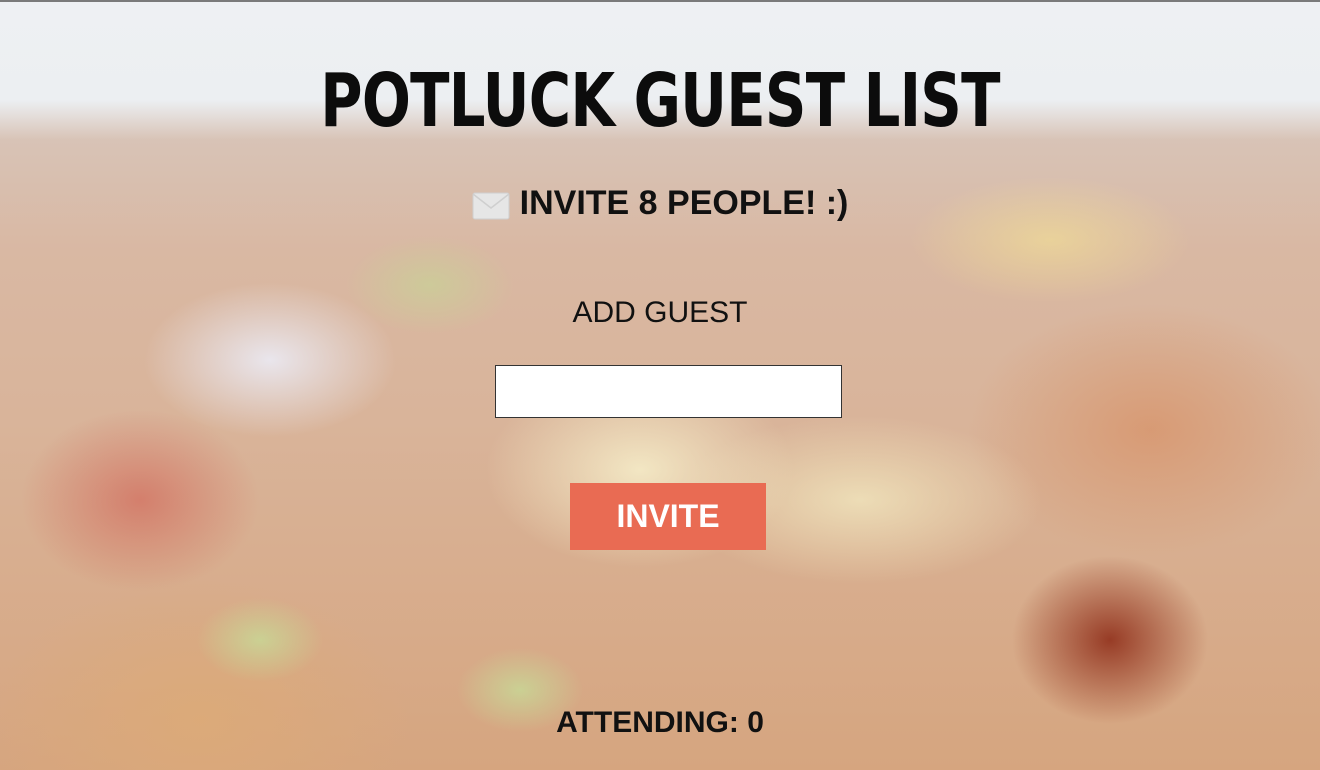 This screenshot has width=1320, height=770. Describe the element at coordinates (491, 204) in the screenshot. I see `envelope-icon` at that location.